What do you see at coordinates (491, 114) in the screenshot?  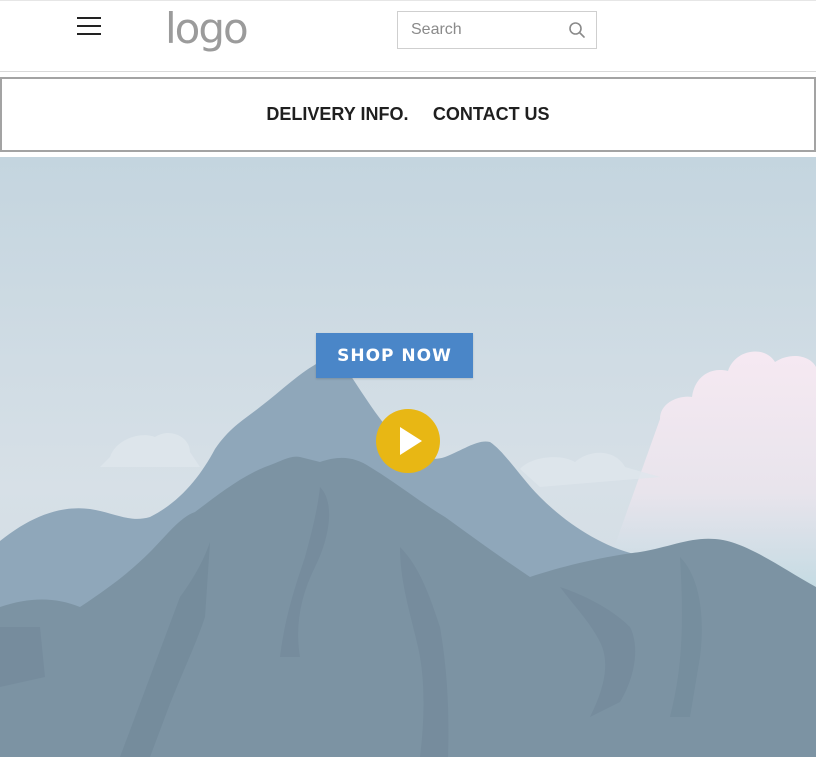 I see `nav-contact-us: CONTACT US` at bounding box center [491, 114].